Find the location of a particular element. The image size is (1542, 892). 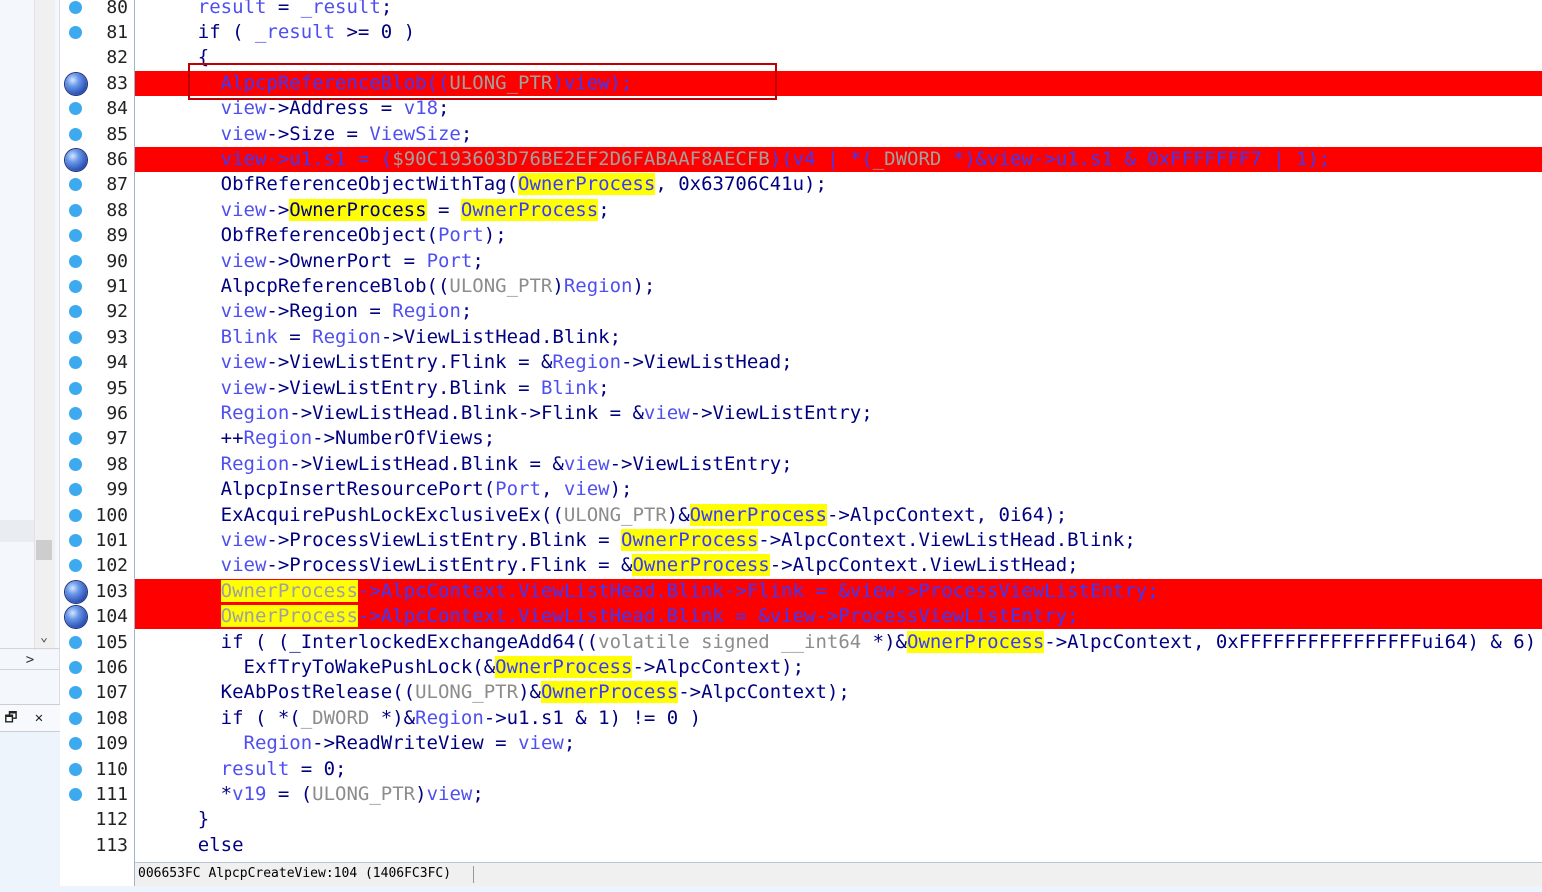

code-text: AlpcpInsertResourcePort(Port, view); is located at coordinates (392, 489).